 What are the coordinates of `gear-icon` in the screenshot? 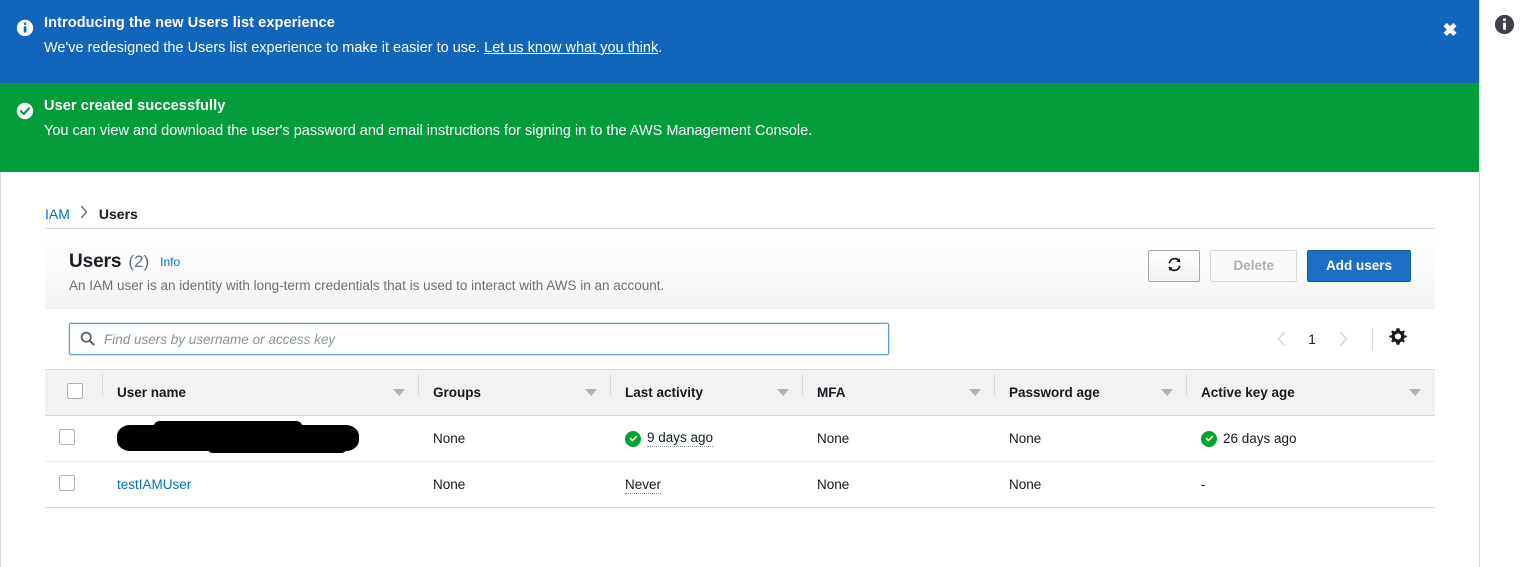 It's located at (1398, 339).